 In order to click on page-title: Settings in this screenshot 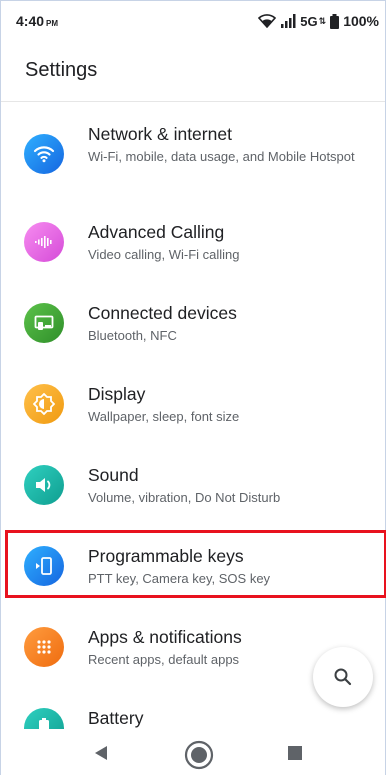, I will do `click(61, 70)`.